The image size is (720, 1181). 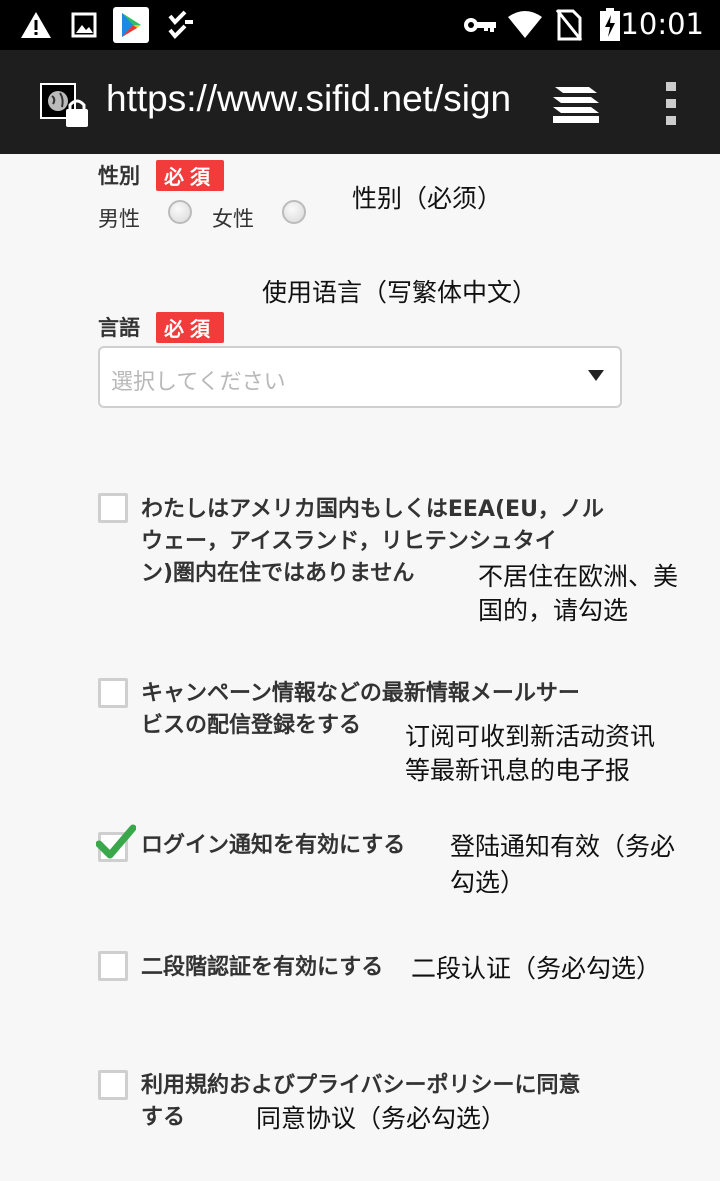 I want to click on not-resident-line2: ウェー，アイスランド，リヒテンシュタイ, so click(x=349, y=541).